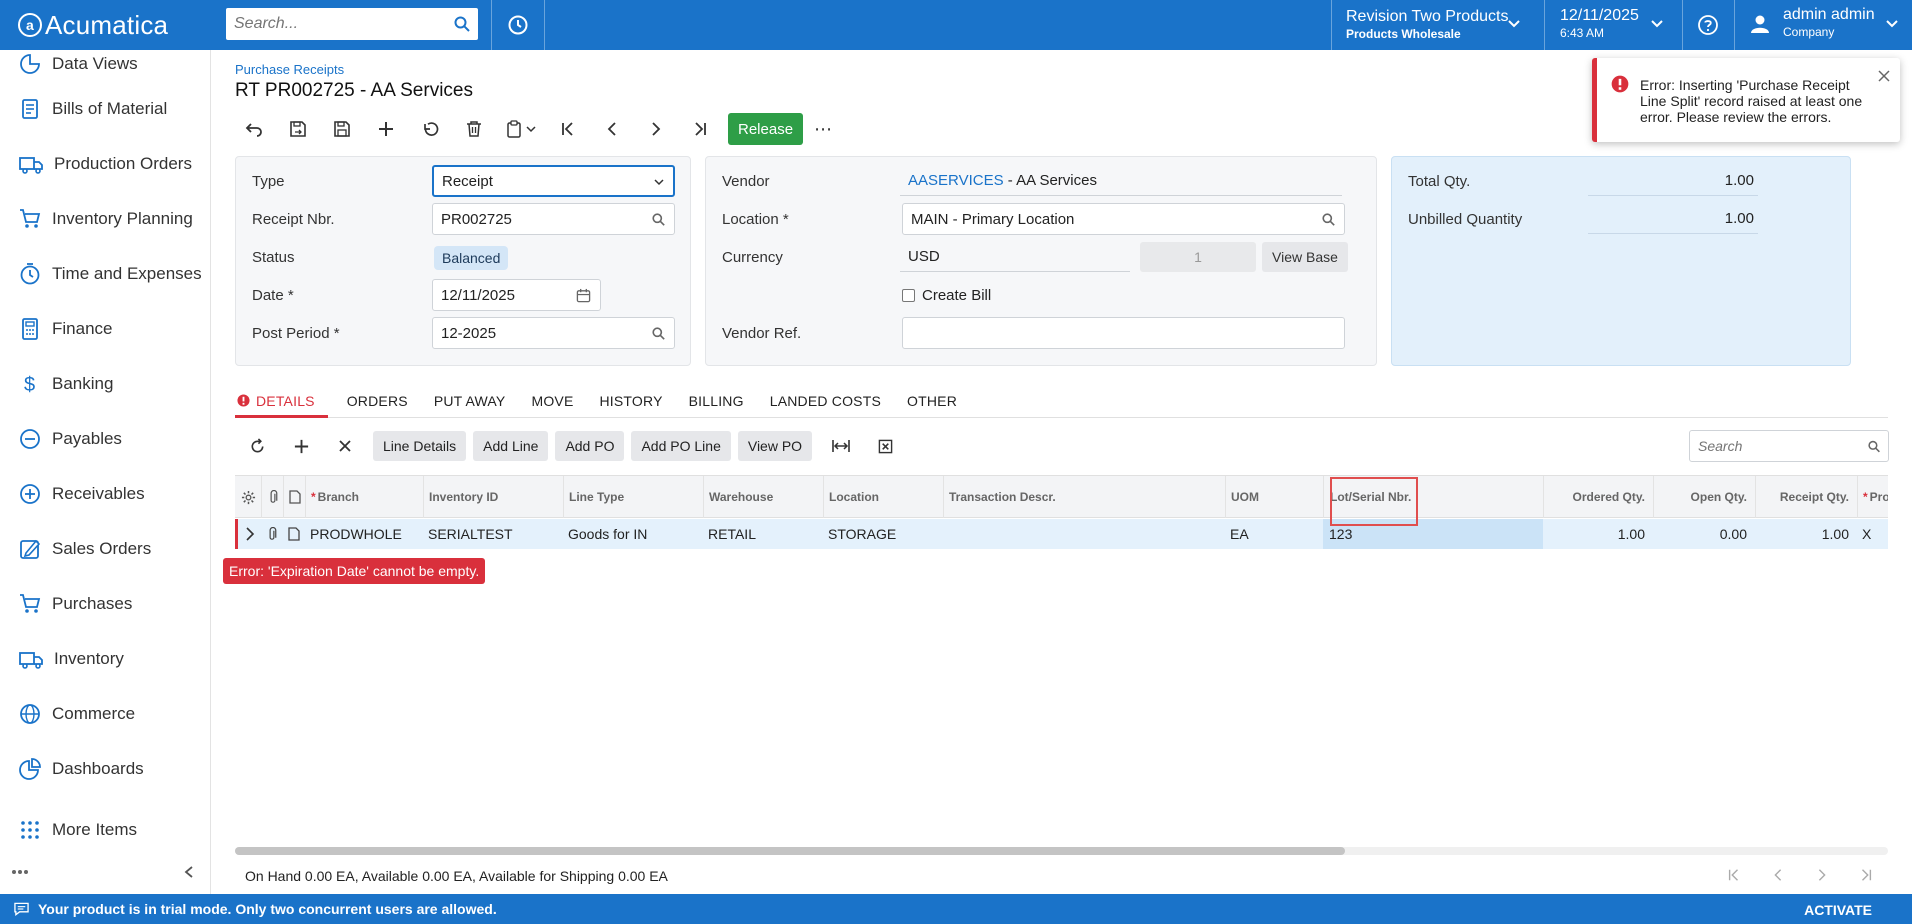 The image size is (1912, 924). Describe the element at coordinates (105, 769) in the screenshot. I see `sidebar-item-dashboards: Dashboards` at that location.